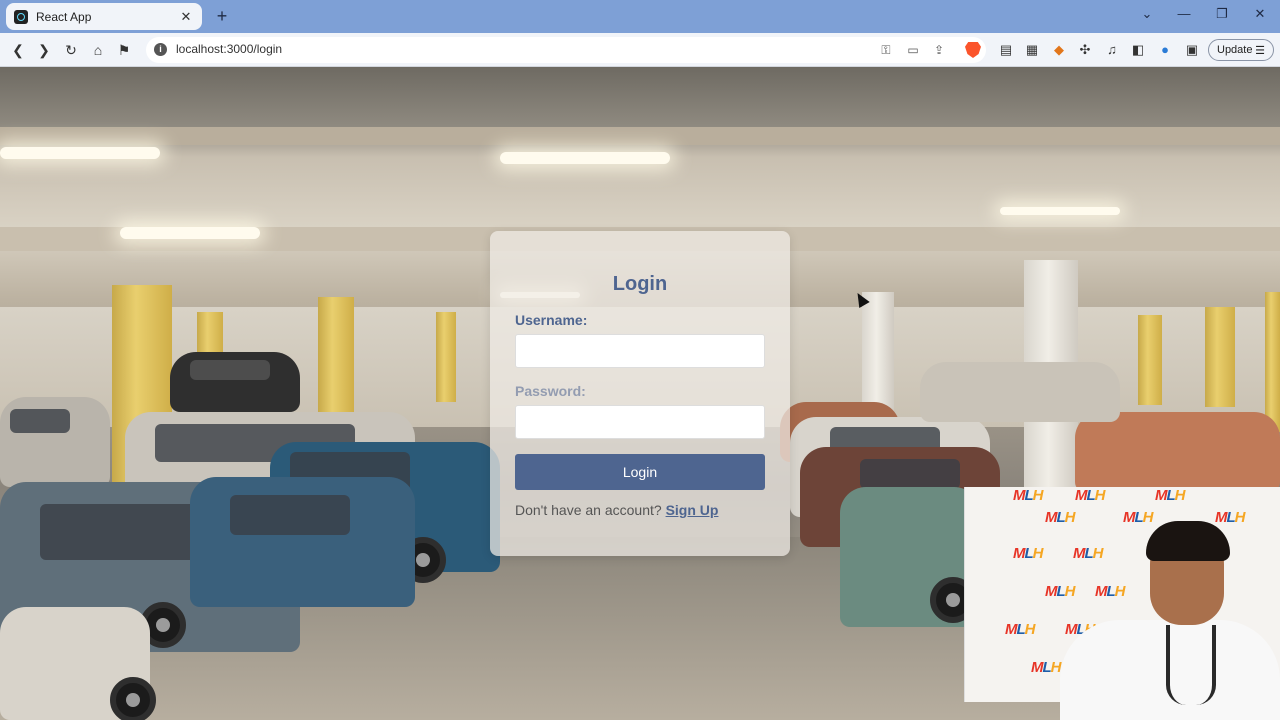 The image size is (1280, 720). What do you see at coordinates (160, 49) in the screenshot?
I see `site-info-icon: i` at bounding box center [160, 49].